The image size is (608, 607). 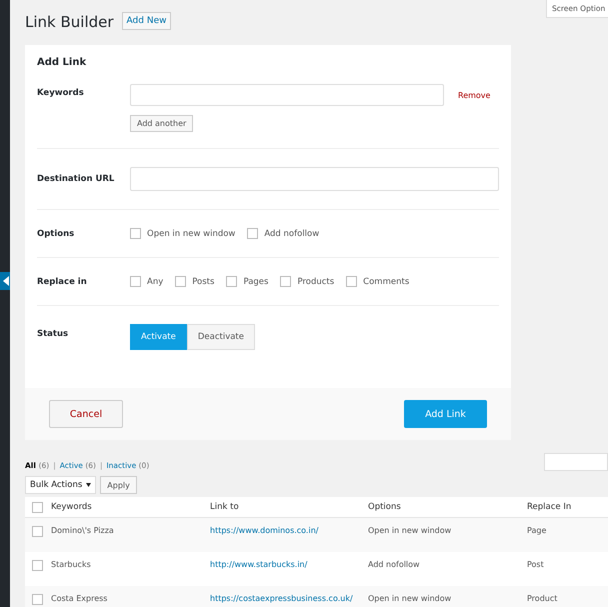 I want to click on table-cell-text: Add nofollow, so click(x=394, y=564).